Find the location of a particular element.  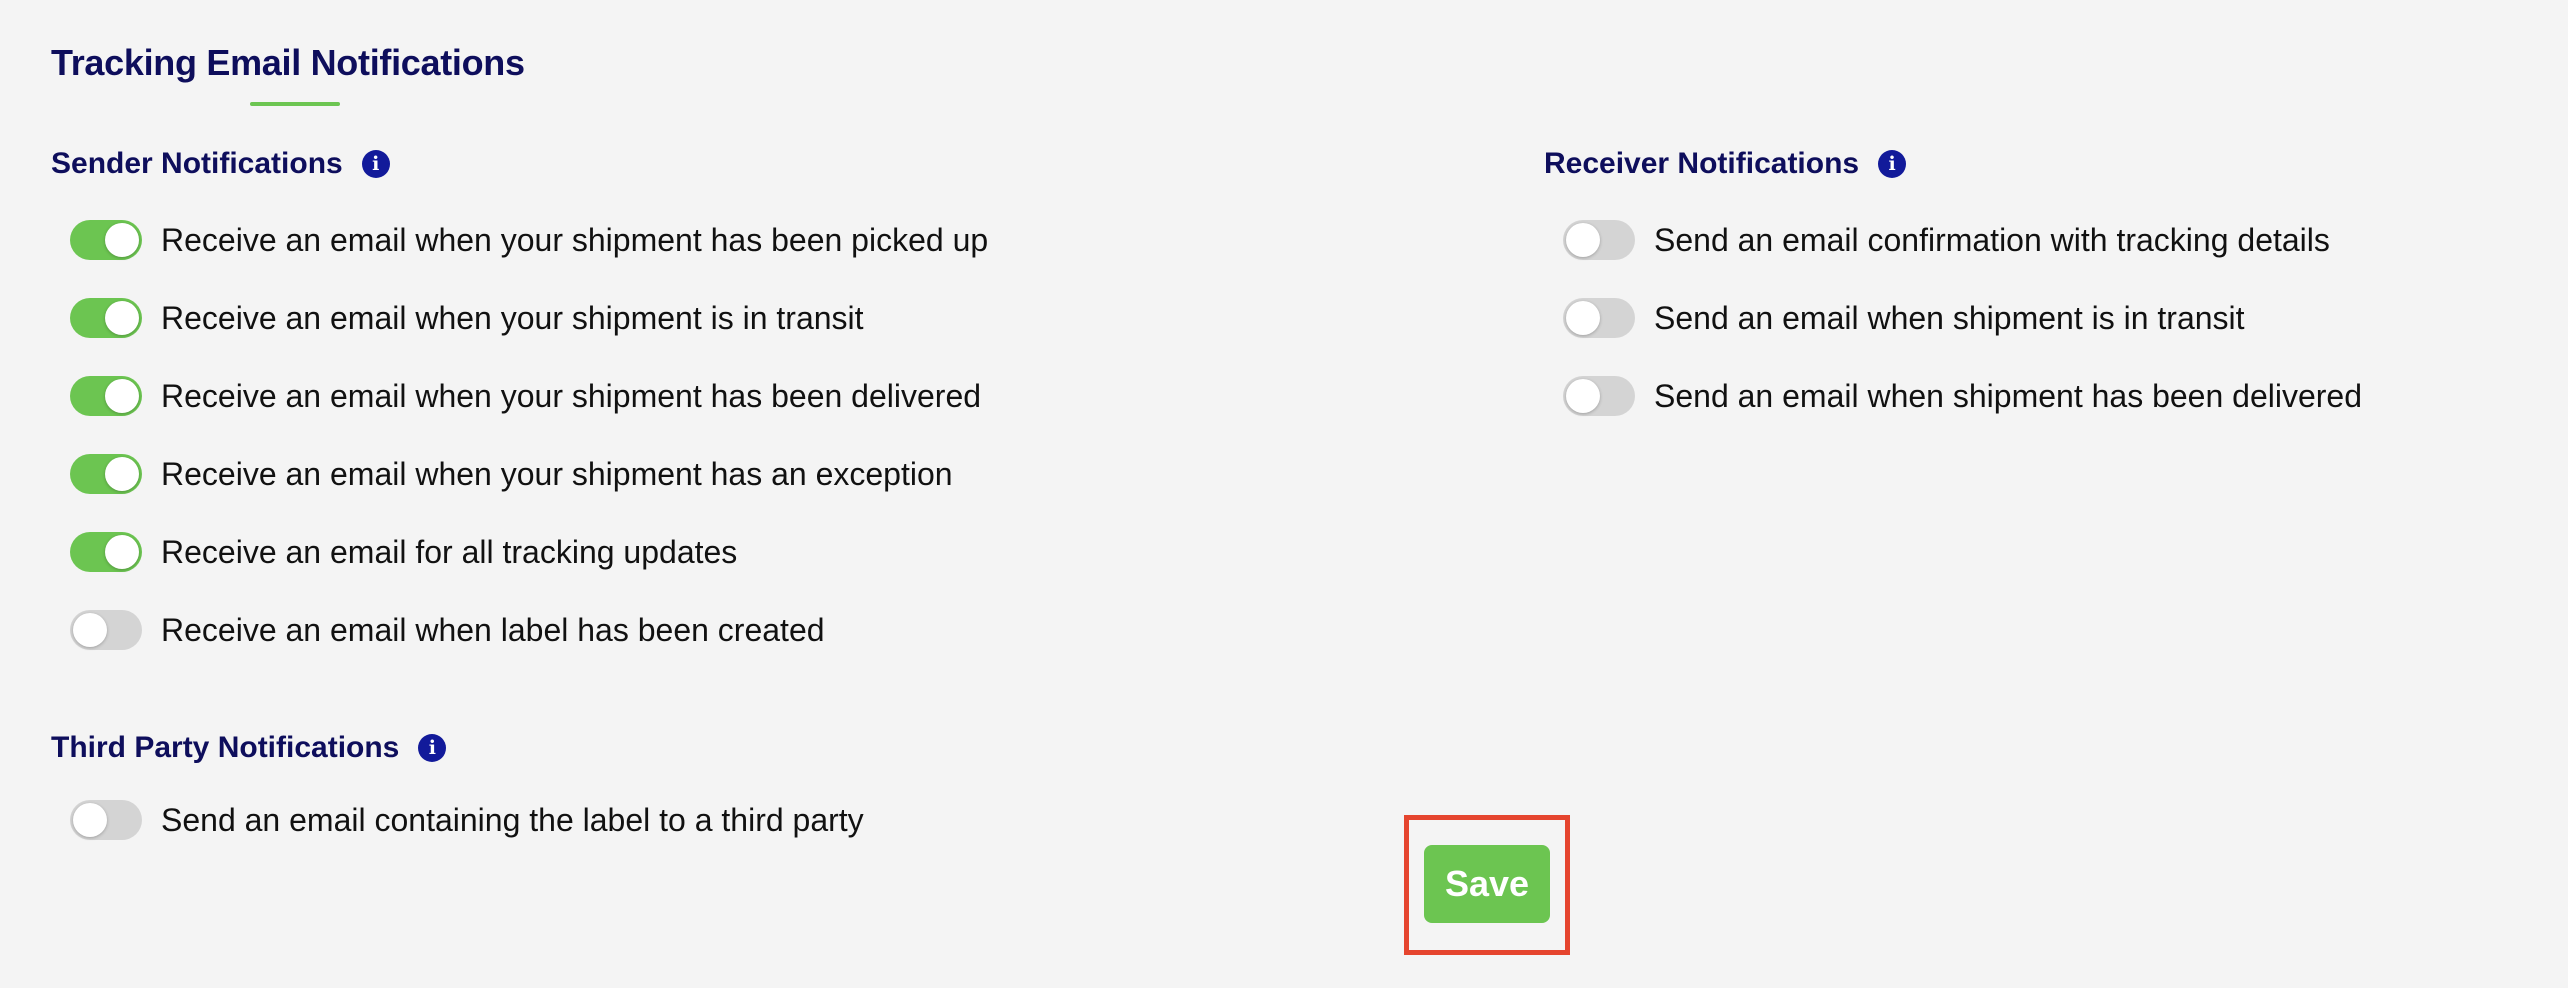

save-button: Save is located at coordinates (1487, 884).